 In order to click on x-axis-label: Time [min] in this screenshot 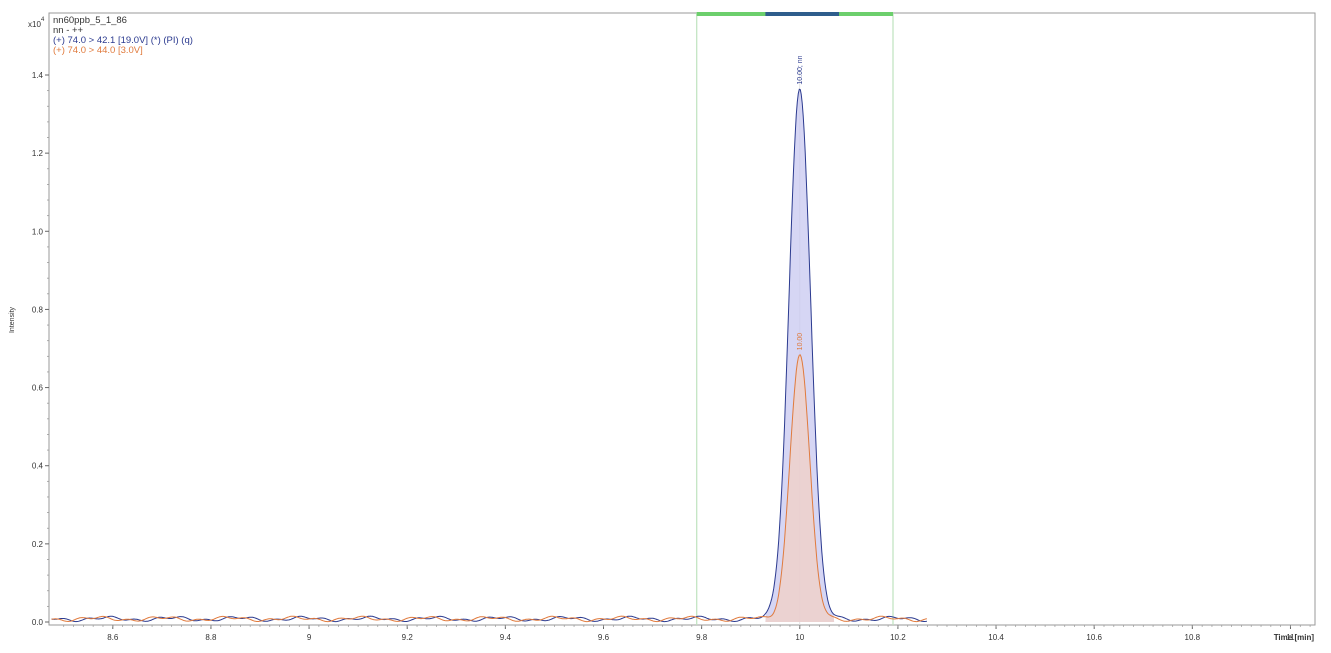, I will do `click(1294, 637)`.